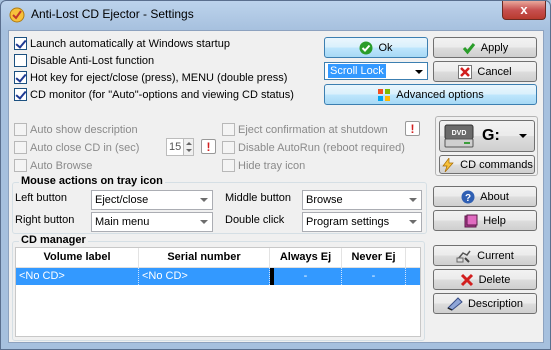  I want to click on dvd-label: DVD, so click(459, 133).